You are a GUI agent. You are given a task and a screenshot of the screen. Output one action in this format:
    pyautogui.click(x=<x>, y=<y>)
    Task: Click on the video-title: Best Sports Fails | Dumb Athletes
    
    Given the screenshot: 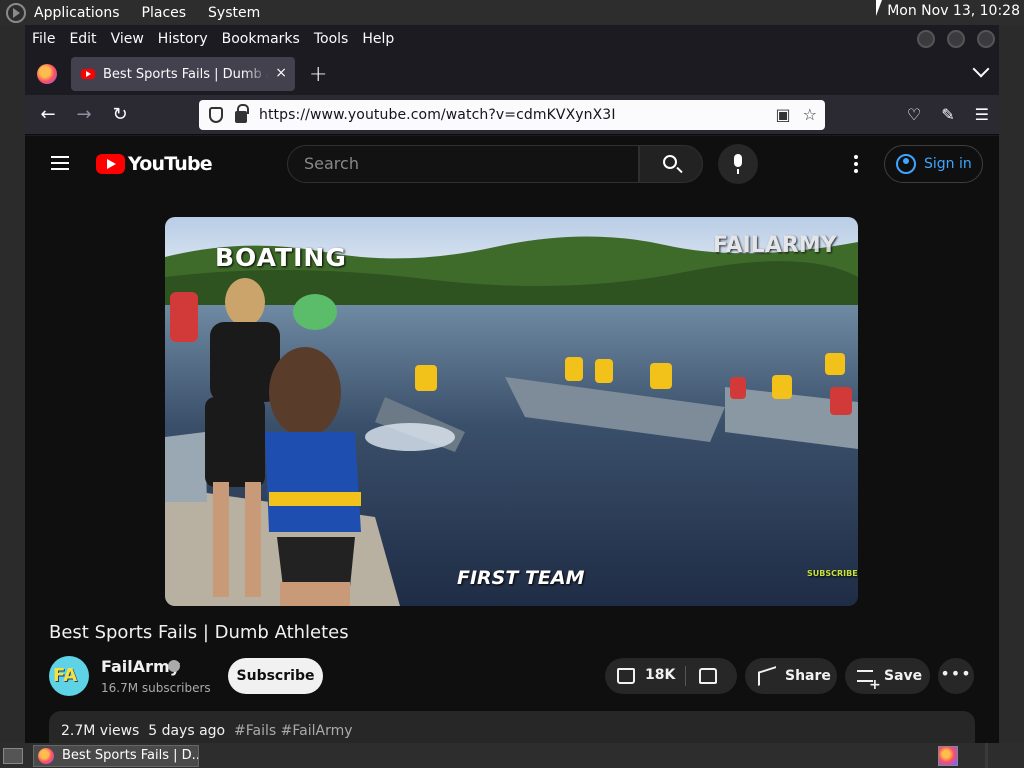 What is the action you would take?
    pyautogui.click(x=199, y=632)
    